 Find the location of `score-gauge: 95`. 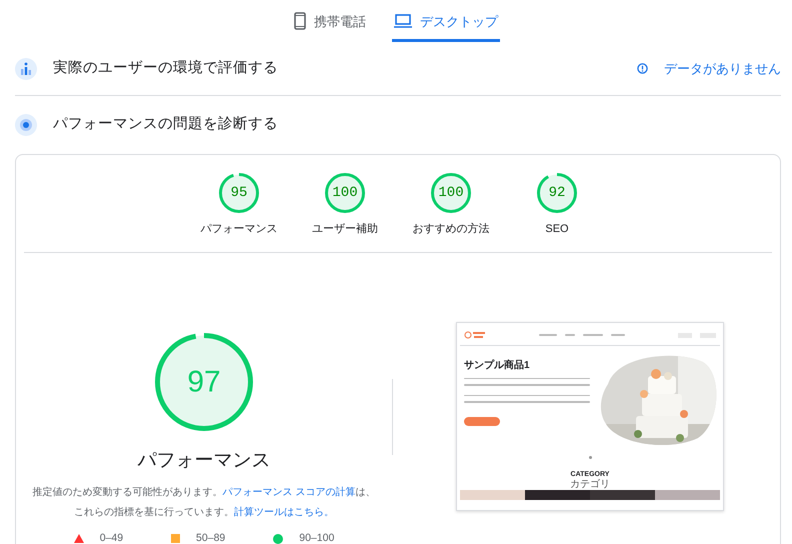

score-gauge: 95 is located at coordinates (239, 193).